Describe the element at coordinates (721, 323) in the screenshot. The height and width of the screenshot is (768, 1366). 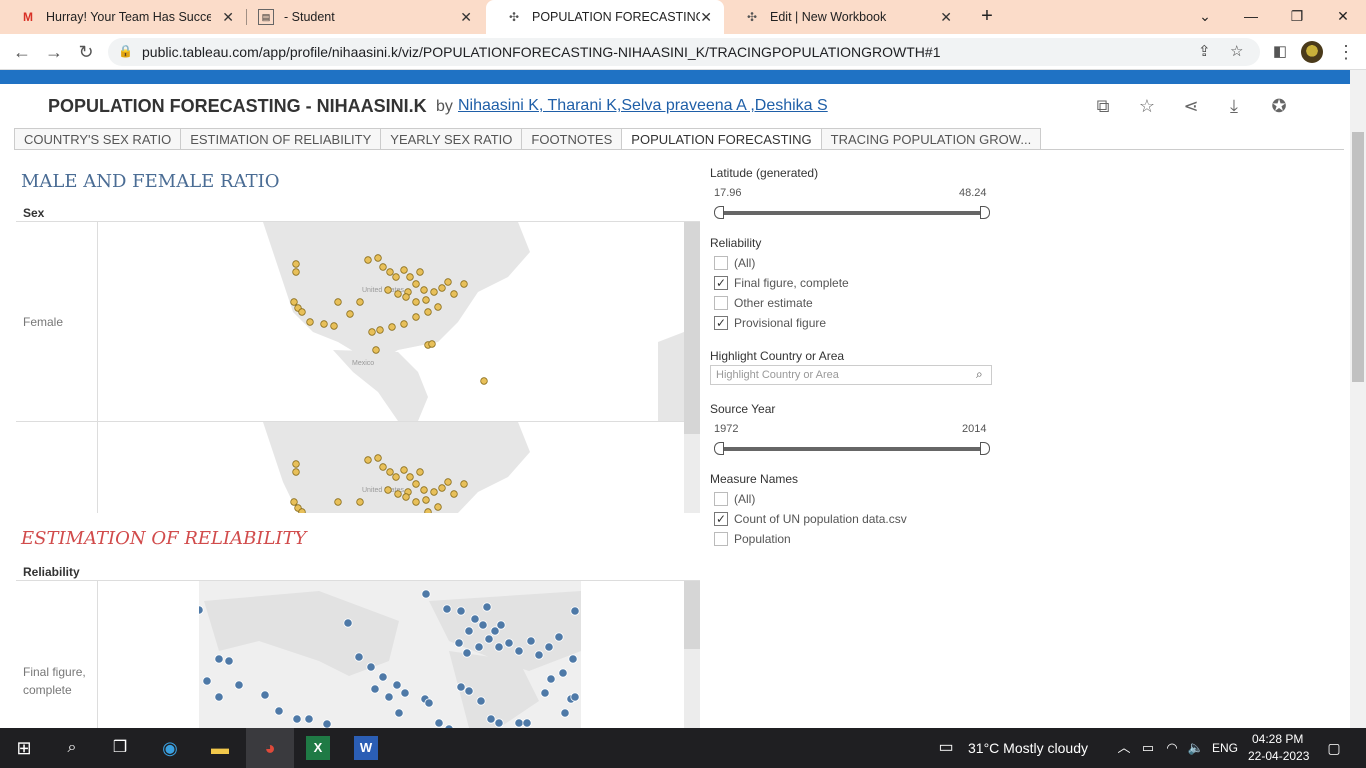
I see `checkbox-provisional-figure: ✓` at that location.